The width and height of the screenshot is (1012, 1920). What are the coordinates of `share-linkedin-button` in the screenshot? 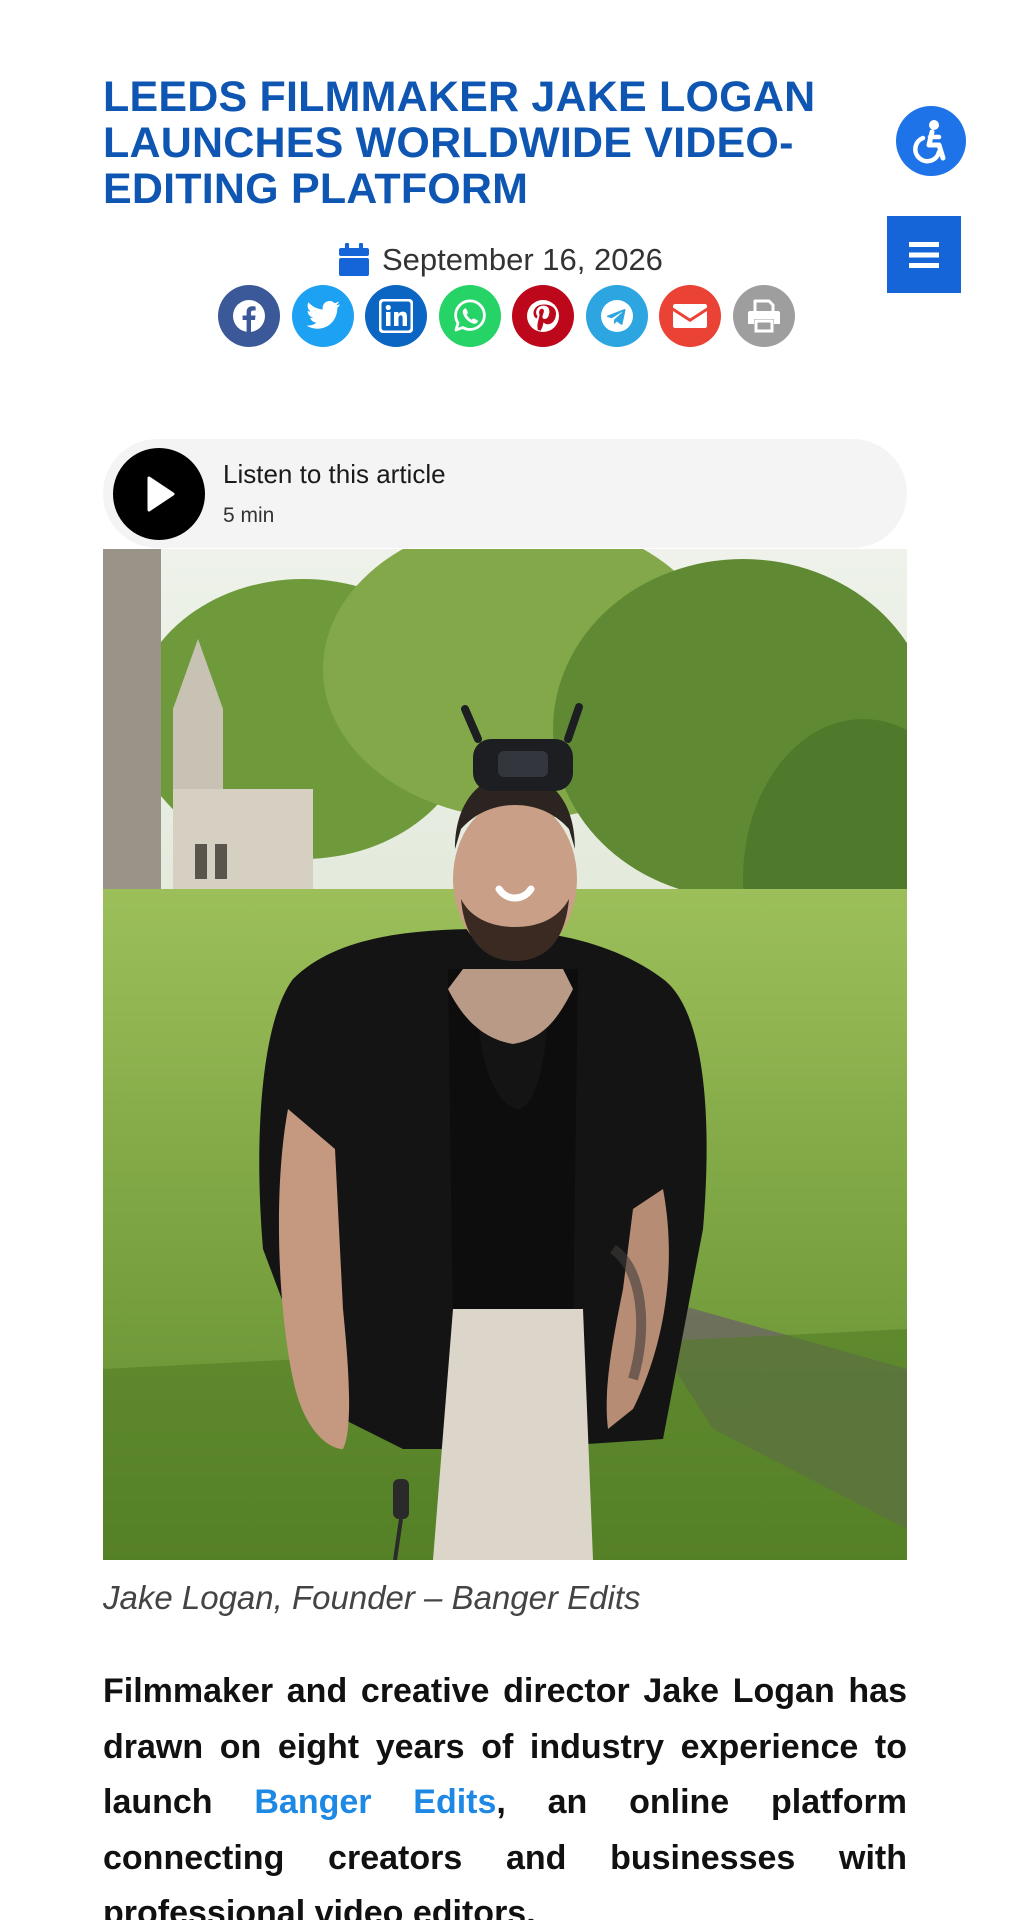 It's located at (396, 316).